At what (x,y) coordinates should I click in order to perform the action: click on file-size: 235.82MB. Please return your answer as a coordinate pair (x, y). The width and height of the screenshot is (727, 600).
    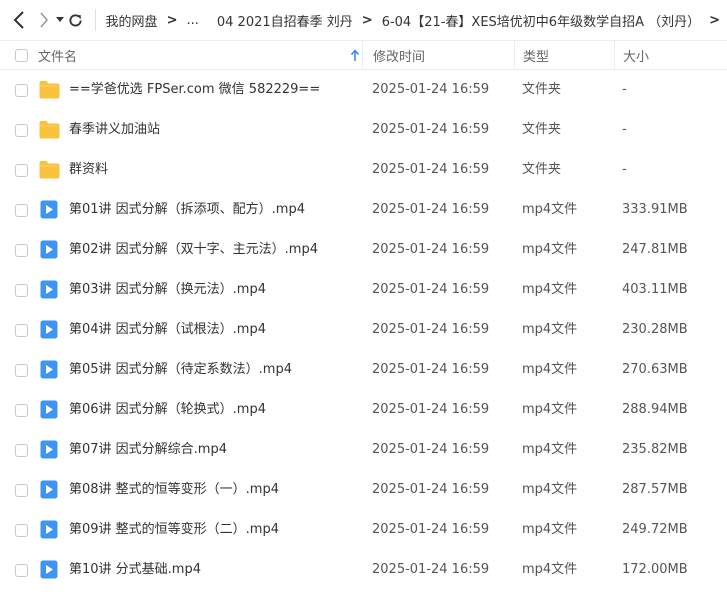
    Looking at the image, I should click on (655, 449).